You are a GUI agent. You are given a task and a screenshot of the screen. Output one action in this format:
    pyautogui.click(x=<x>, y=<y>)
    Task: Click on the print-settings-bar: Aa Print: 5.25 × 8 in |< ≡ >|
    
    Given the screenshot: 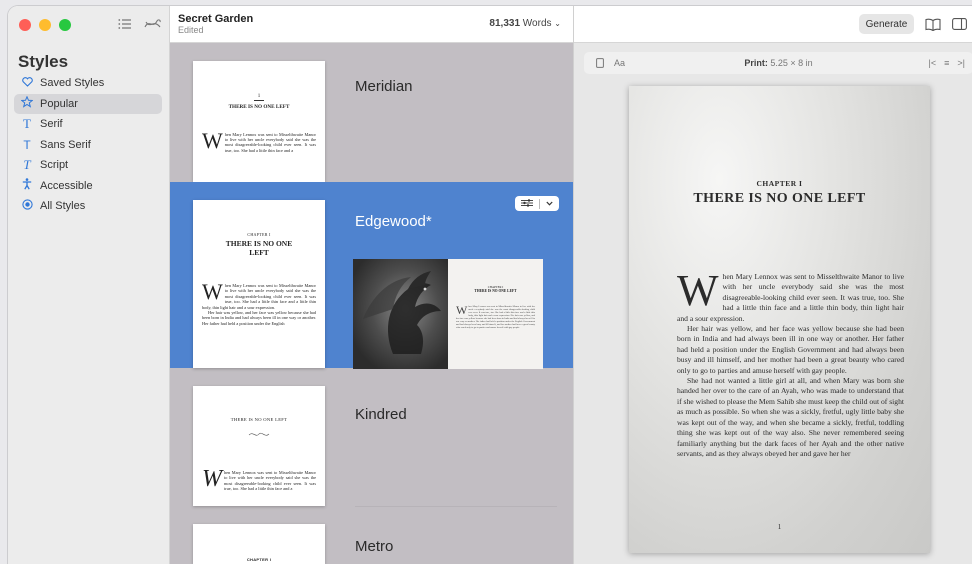 What is the action you would take?
    pyautogui.click(x=778, y=63)
    